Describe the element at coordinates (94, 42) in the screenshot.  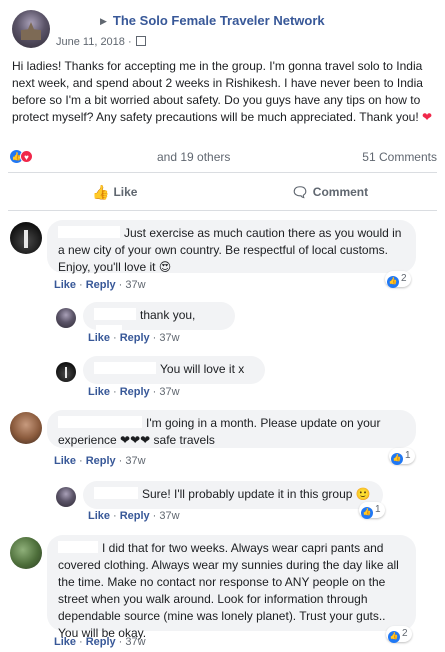
I see `post-date: June 11, 2018 ·` at that location.